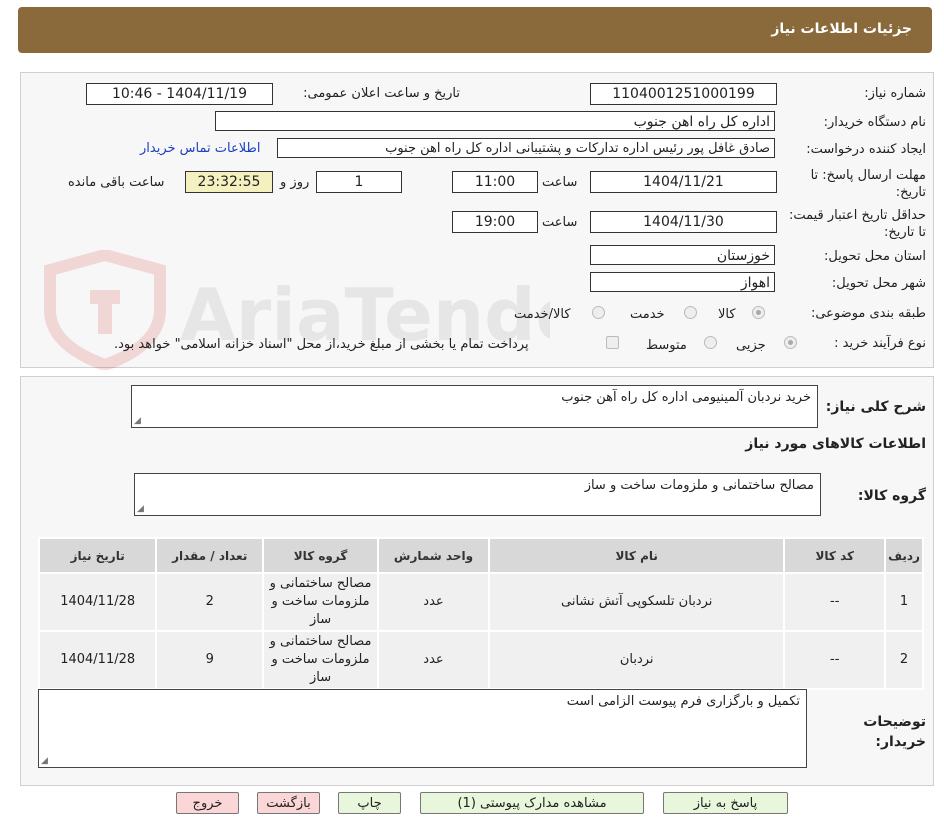 This screenshot has height=836, width=944. Describe the element at coordinates (495, 222) in the screenshot. I see `price-validity-time: 19:00` at that location.